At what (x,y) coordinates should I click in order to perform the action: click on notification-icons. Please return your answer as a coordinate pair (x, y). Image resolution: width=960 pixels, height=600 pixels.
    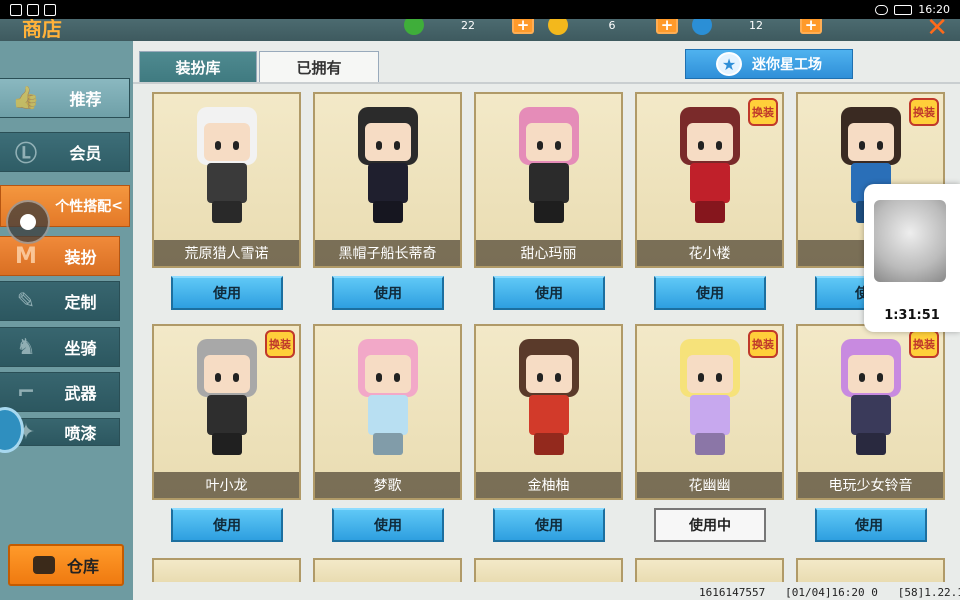
    Looking at the image, I should click on (33, 9).